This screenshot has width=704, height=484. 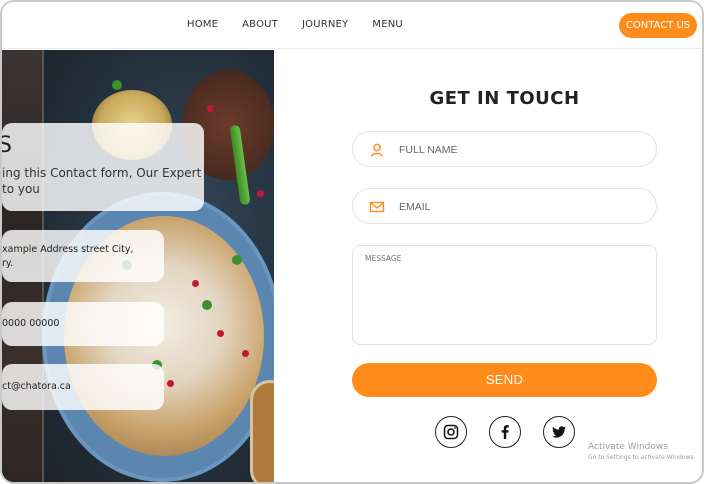 I want to click on instagram-icon, so click(x=451, y=432).